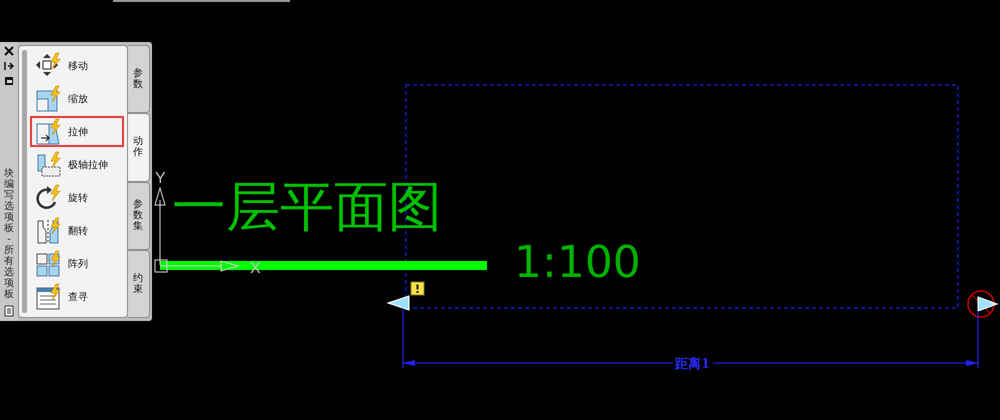 The height and width of the screenshot is (420, 1000). Describe the element at coordinates (139, 216) in the screenshot. I see `palette-tab: 参数集` at that location.